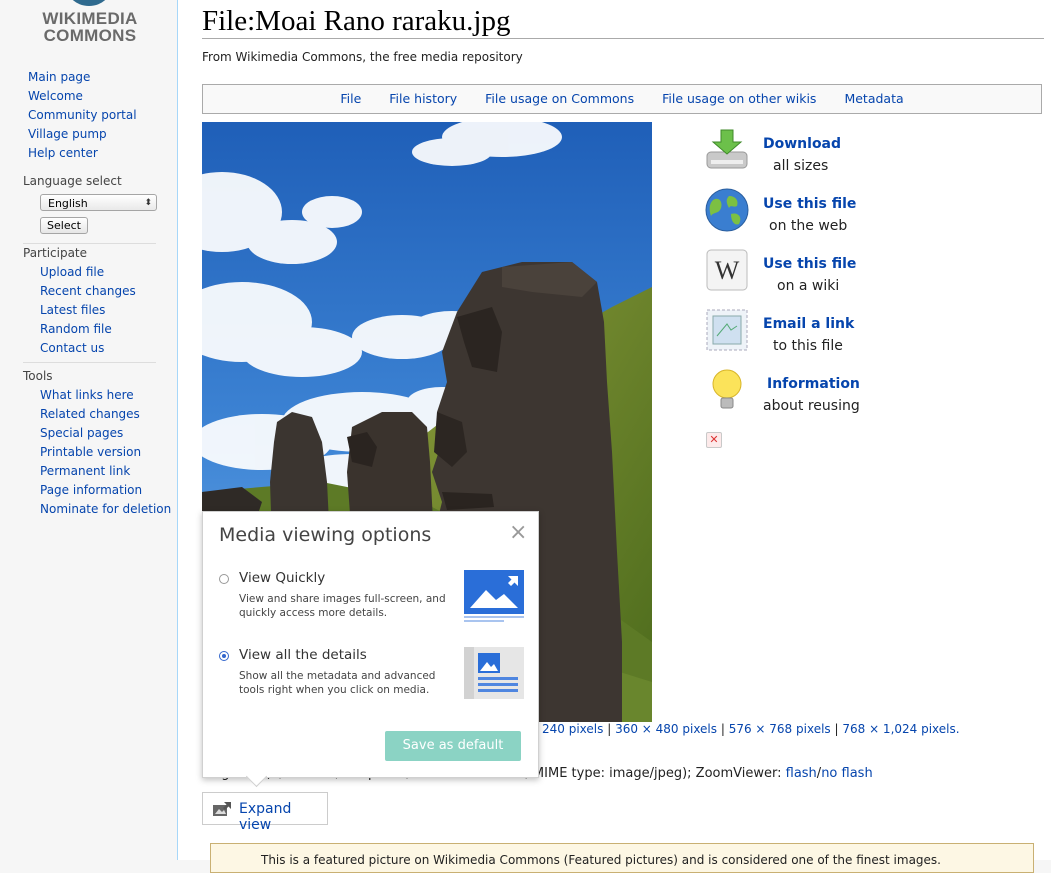 The width and height of the screenshot is (1051, 873). Describe the element at coordinates (222, 809) in the screenshot. I see `expand-image-icon` at that location.